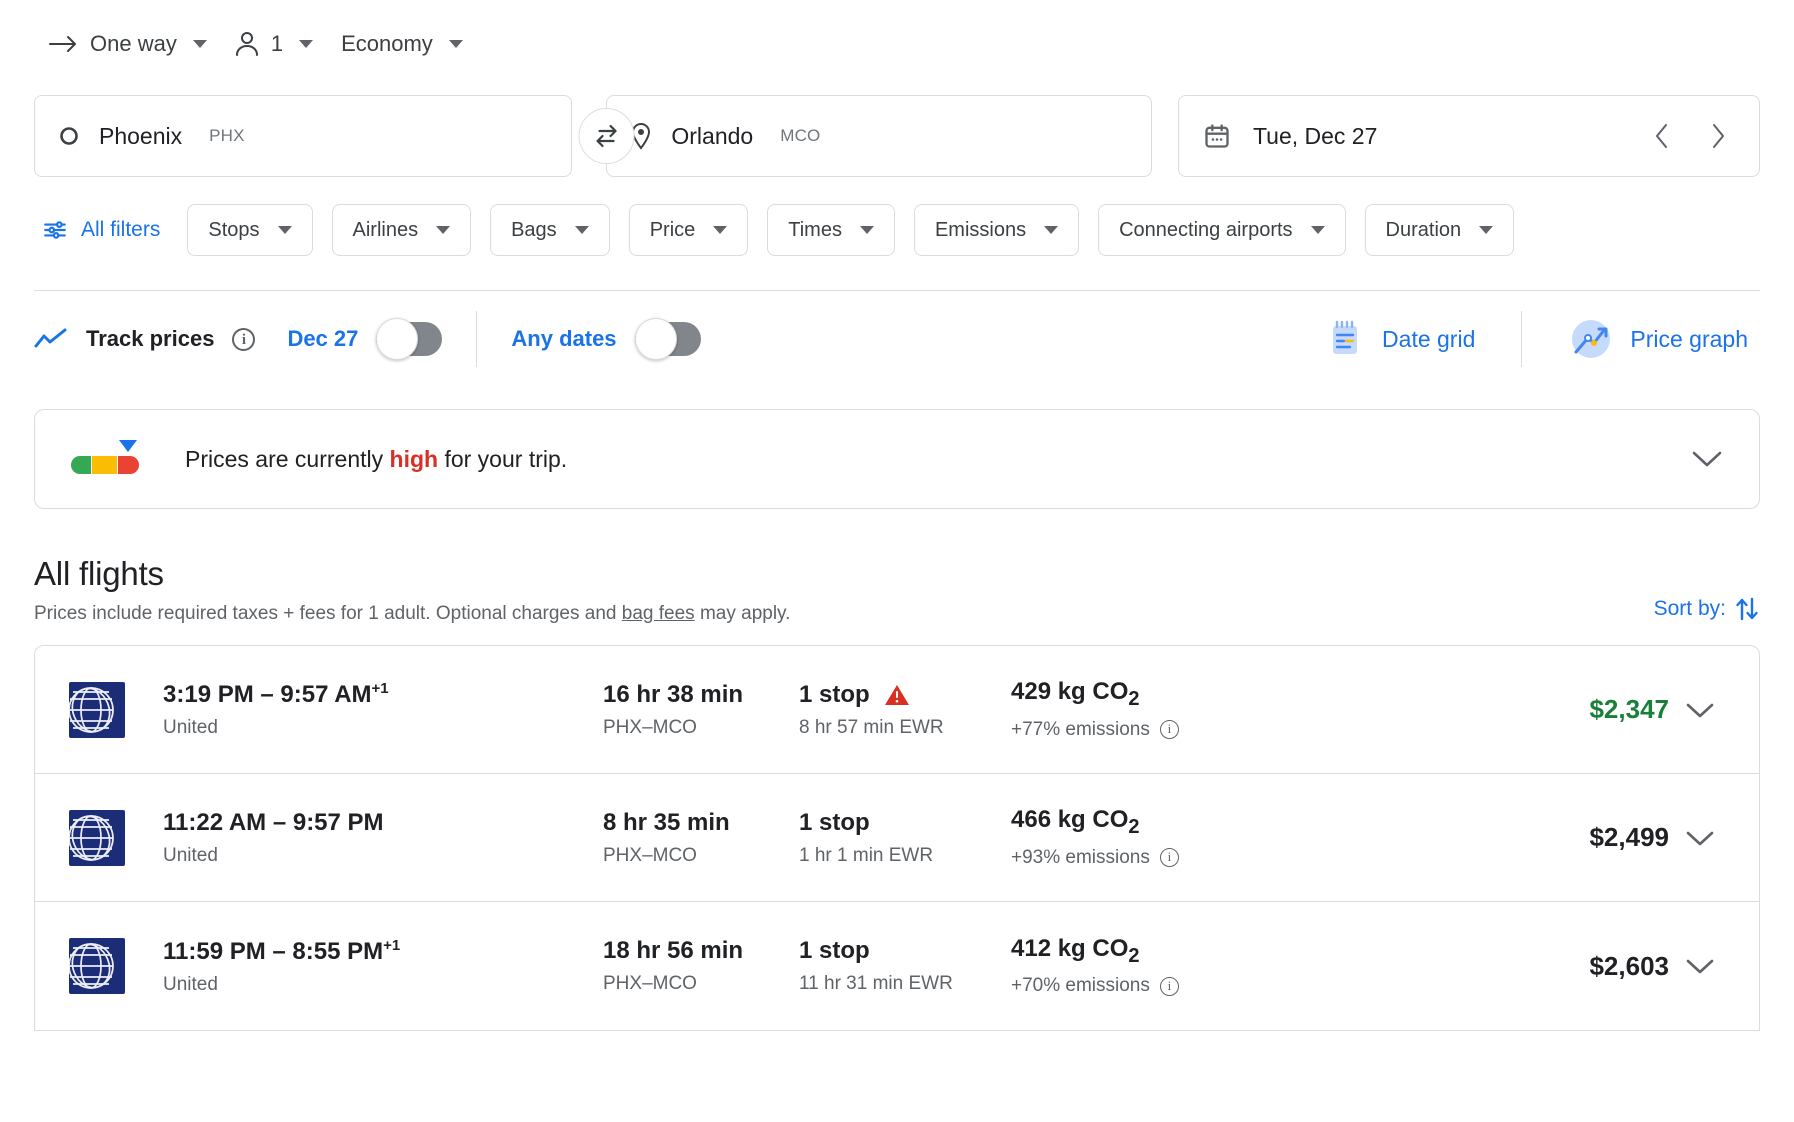 This screenshot has width=1794, height=1122. What do you see at coordinates (876, 983) in the screenshot?
I see `layover-info: 11 hr 31 min EWR` at bounding box center [876, 983].